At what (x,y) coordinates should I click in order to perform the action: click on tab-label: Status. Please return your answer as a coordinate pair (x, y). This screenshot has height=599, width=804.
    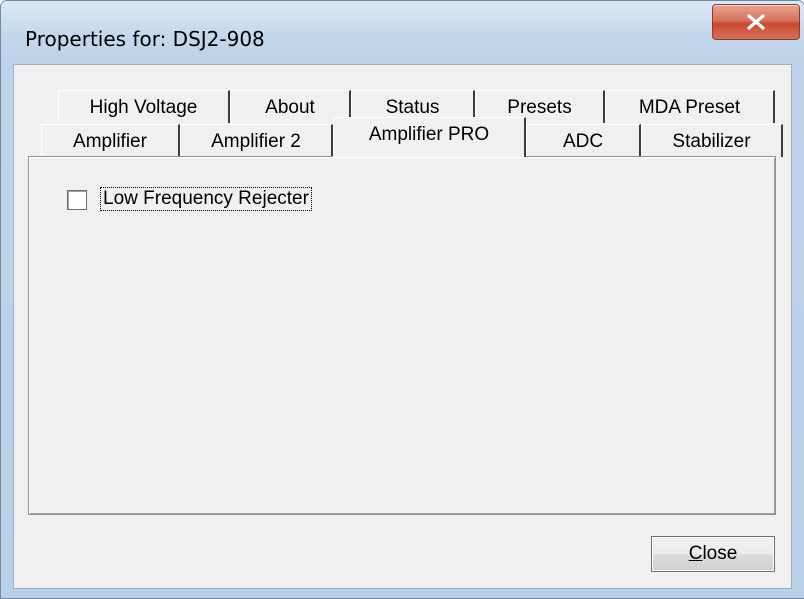
    Looking at the image, I should click on (412, 107).